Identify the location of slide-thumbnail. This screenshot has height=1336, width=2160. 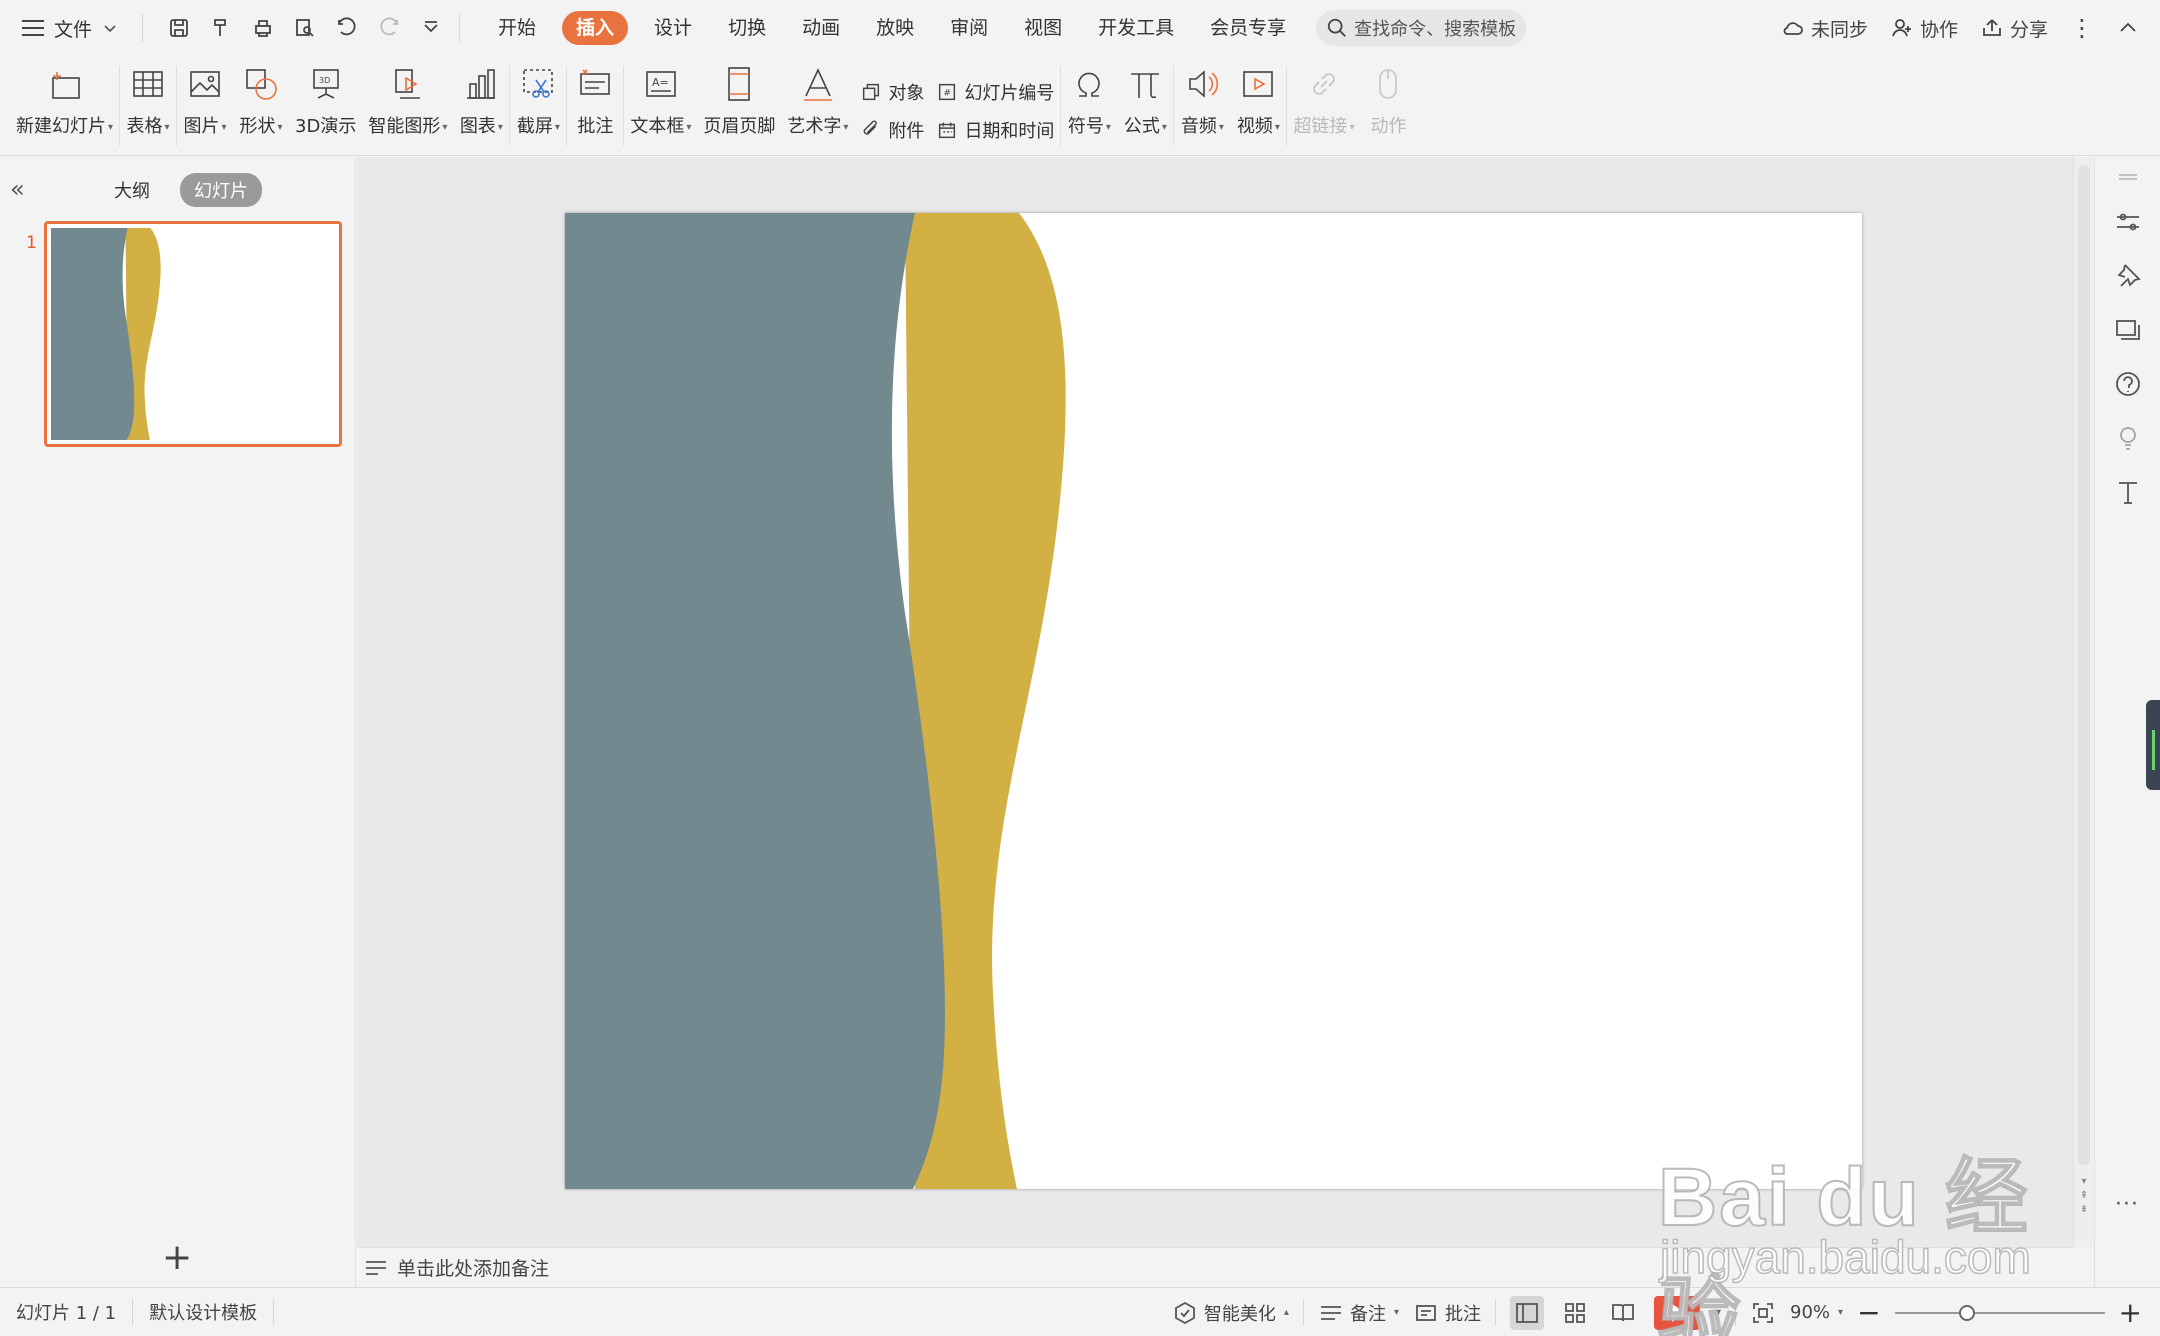
(193, 334).